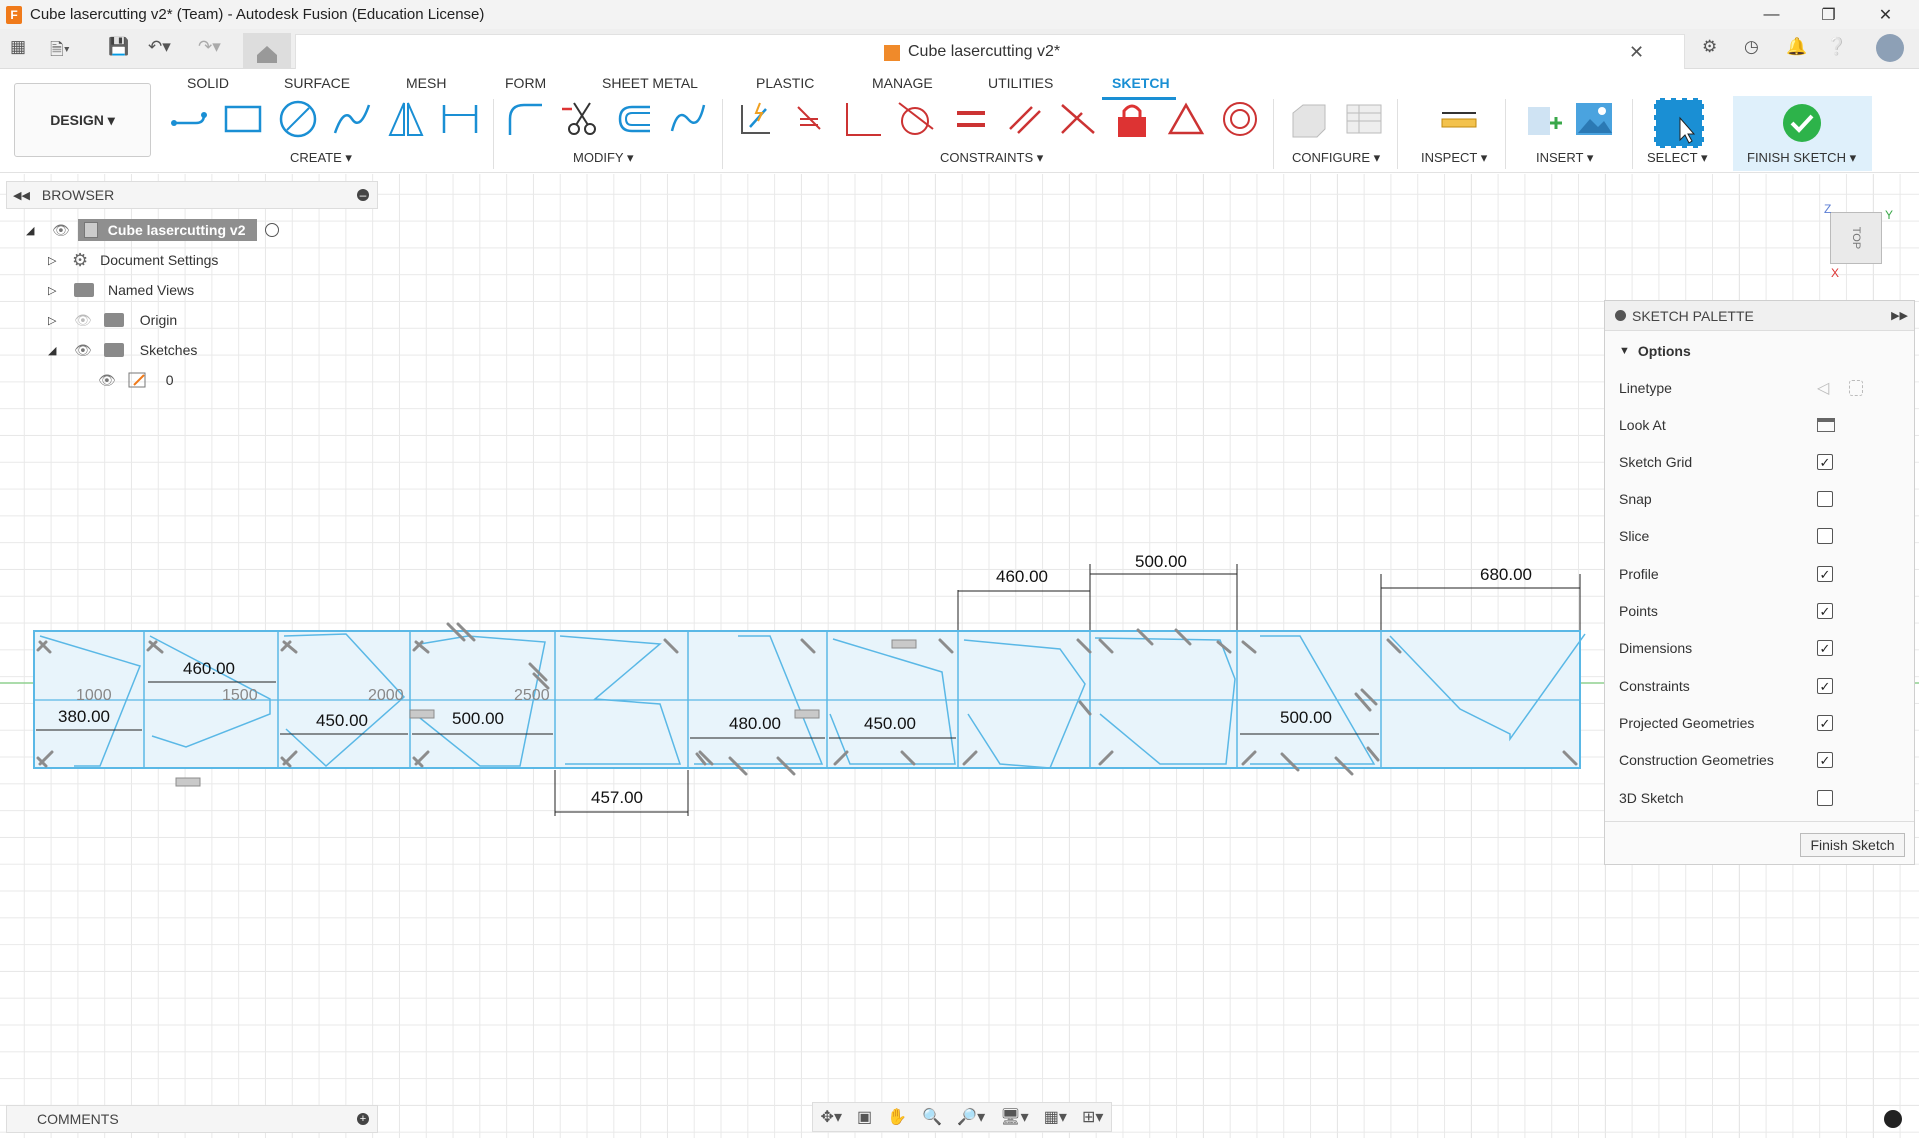 The image size is (1919, 1138). Describe the element at coordinates (864, 1117) in the screenshot. I see `look-at-face-icon: ▣` at that location.